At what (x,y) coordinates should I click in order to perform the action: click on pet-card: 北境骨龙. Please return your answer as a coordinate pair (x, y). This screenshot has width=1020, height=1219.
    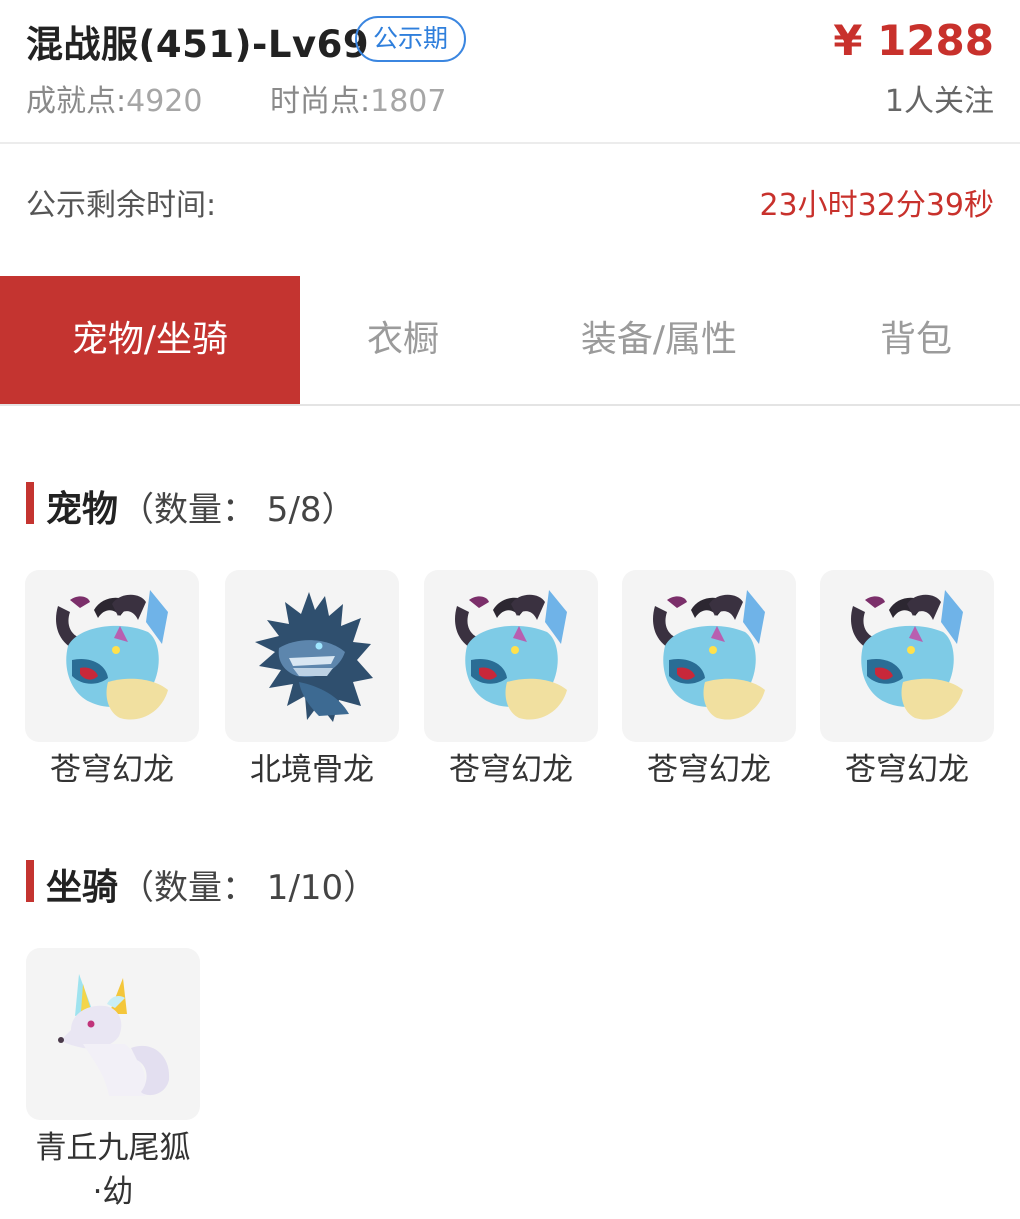
    Looking at the image, I should click on (312, 681).